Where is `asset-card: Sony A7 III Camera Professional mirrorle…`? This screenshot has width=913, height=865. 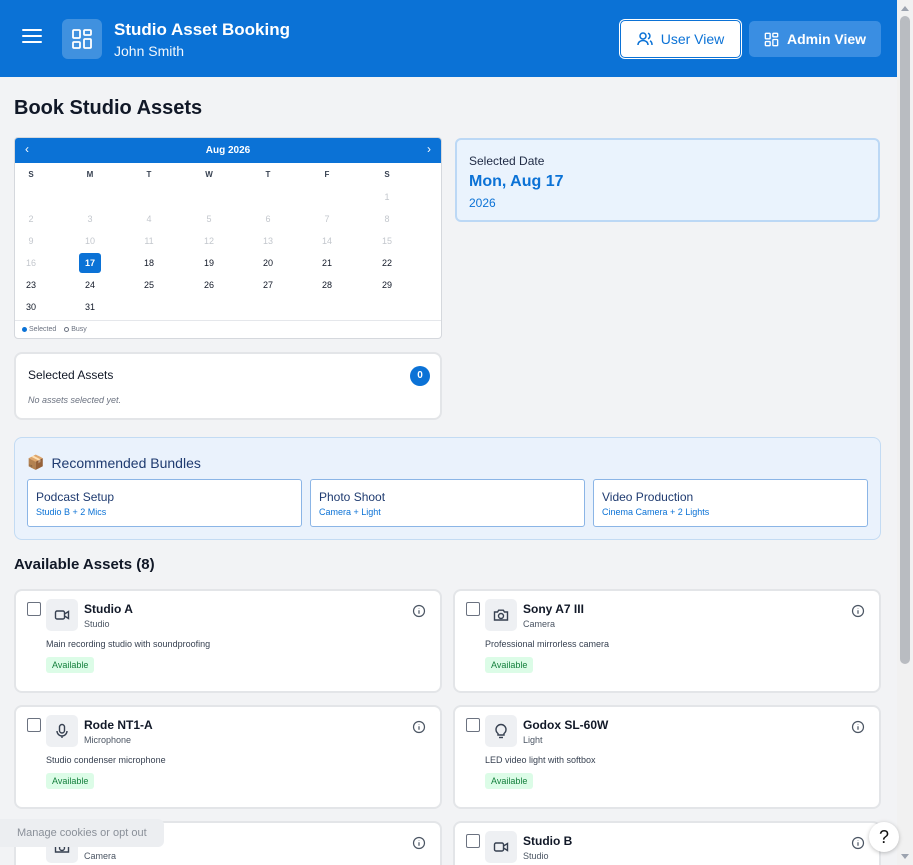 asset-card: Sony A7 III Camera Professional mirrorle… is located at coordinates (667, 641).